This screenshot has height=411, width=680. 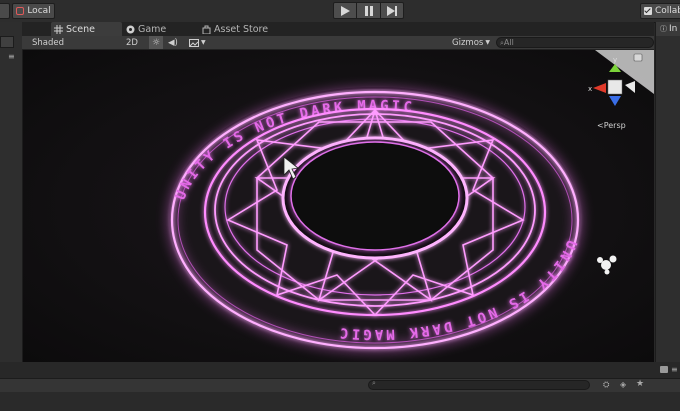 I want to click on mode-2d-toggle: 2D, so click(x=132, y=42).